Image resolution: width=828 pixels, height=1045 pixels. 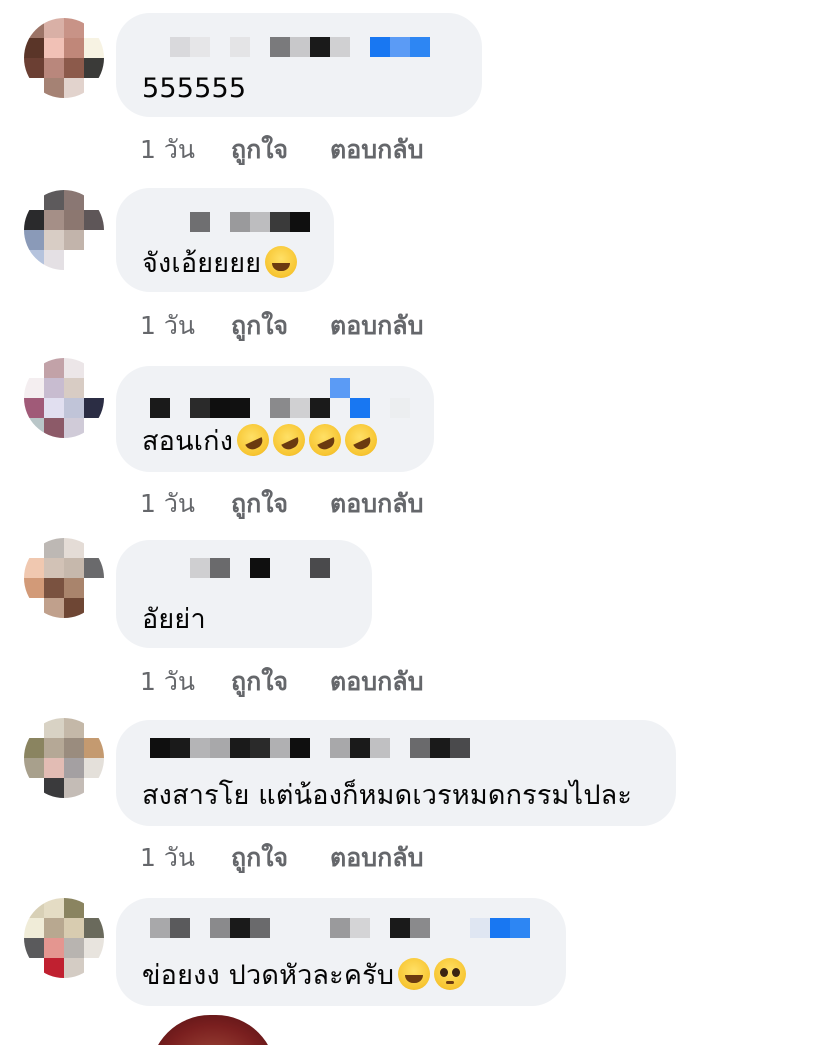 I want to click on pleading-emoji, so click(x=450, y=974).